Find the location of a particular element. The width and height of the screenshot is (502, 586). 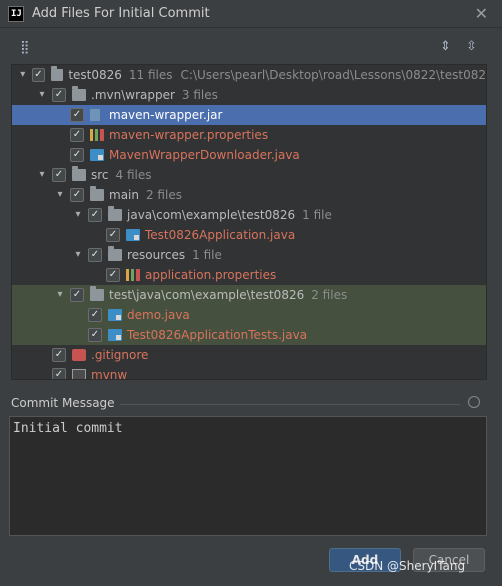

app-logo-icon: IJ is located at coordinates (16, 13).